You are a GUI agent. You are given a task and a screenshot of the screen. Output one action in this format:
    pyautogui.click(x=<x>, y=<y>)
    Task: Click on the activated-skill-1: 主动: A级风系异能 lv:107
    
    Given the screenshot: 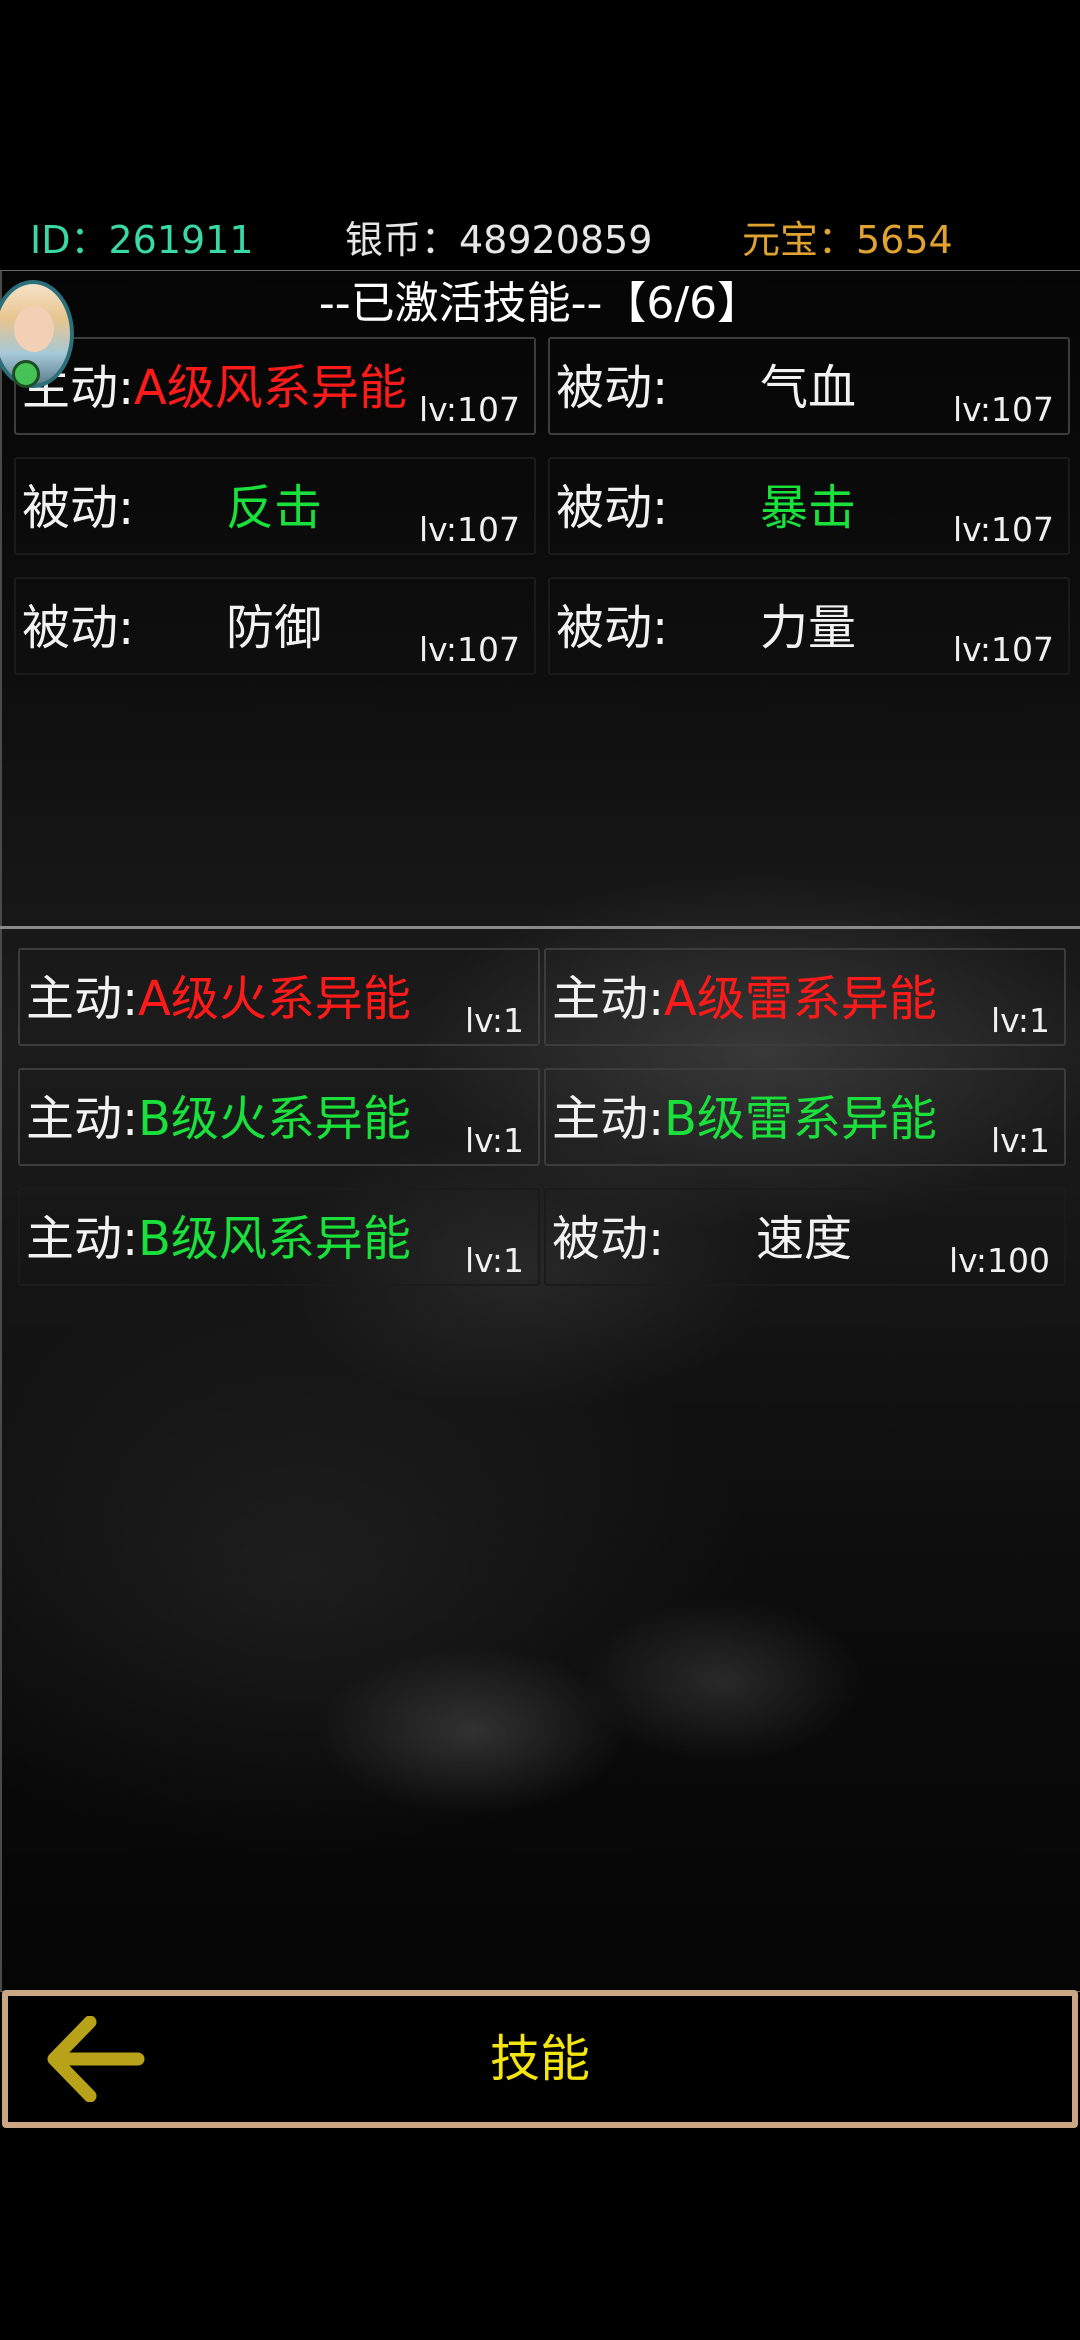 What is the action you would take?
    pyautogui.click(x=275, y=386)
    